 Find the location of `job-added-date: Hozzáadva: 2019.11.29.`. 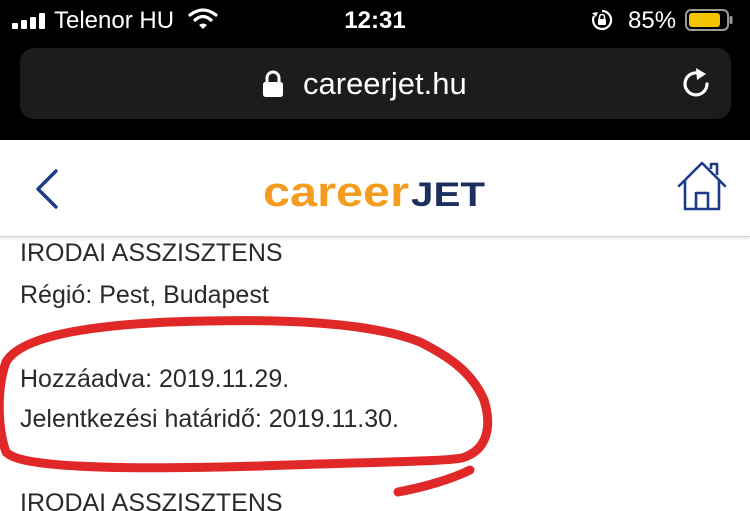

job-added-date: Hozzáadva: 2019.11.29. is located at coordinates (155, 379).